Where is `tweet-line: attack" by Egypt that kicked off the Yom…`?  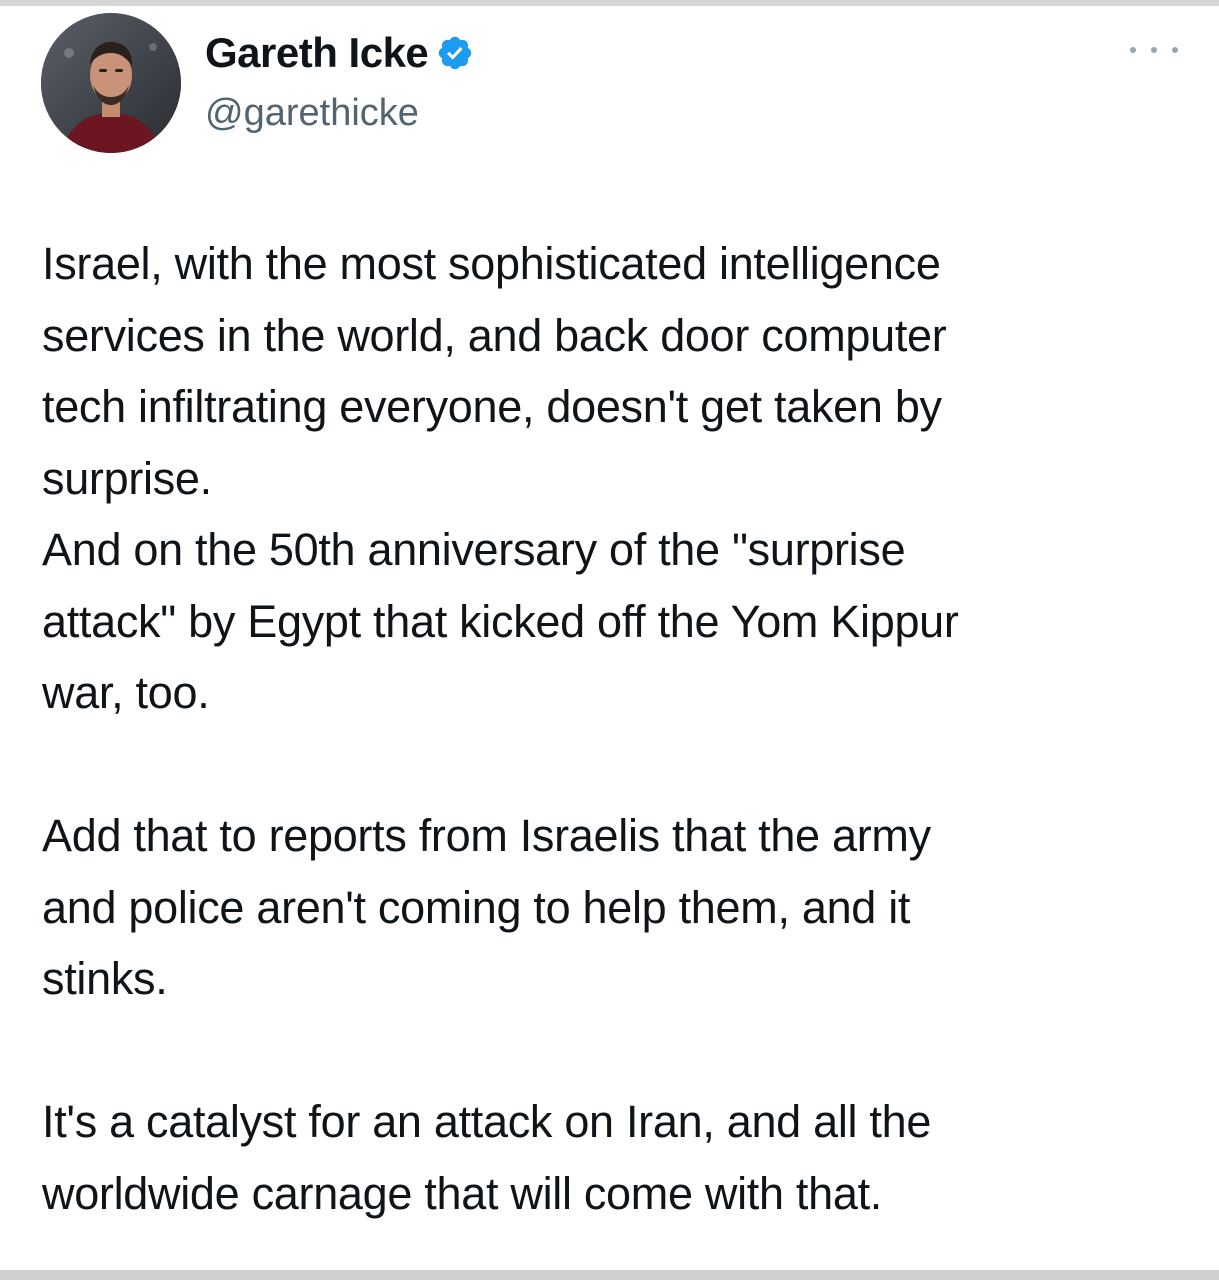
tweet-line: attack" by Egypt that kicked off the Yom… is located at coordinates (500, 621).